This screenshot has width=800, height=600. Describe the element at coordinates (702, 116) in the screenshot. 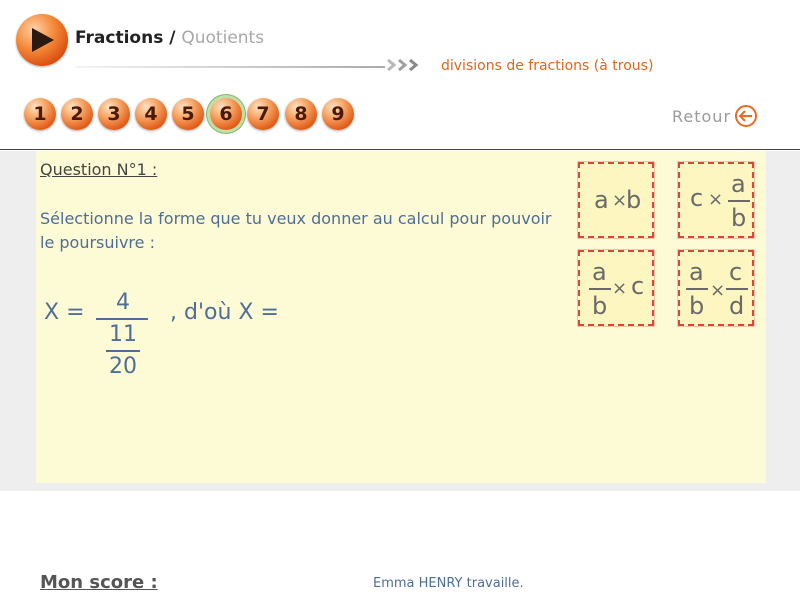

I see `retour-label: Retour` at that location.